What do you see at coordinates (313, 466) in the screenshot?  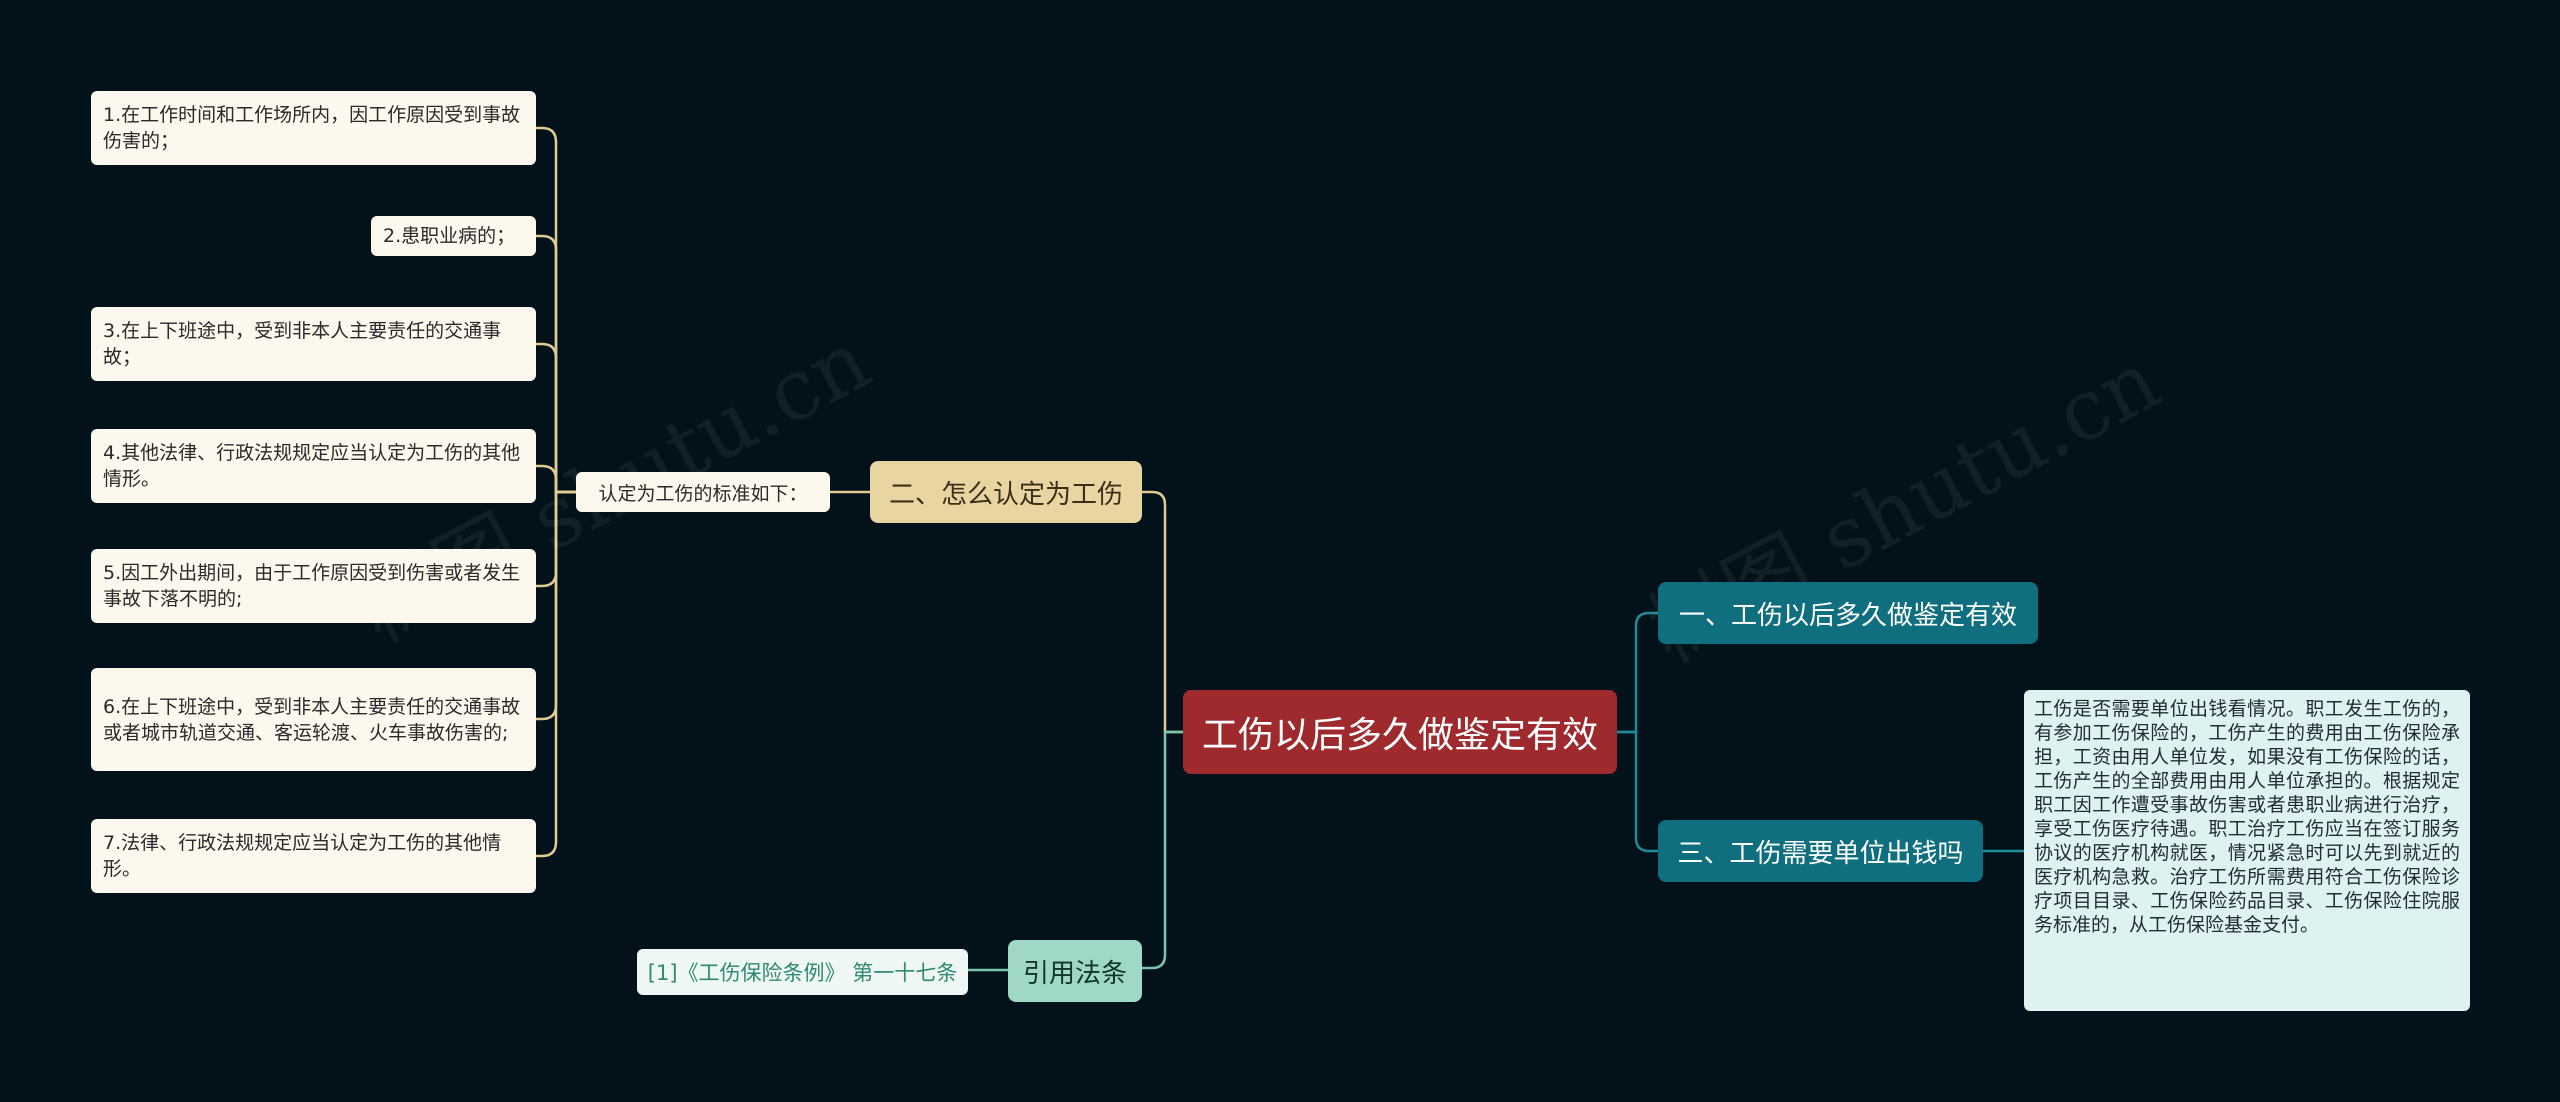 I see `standard-item-4: 4.其他法律、行政法规规定应当认定为工伤的其他情形。` at bounding box center [313, 466].